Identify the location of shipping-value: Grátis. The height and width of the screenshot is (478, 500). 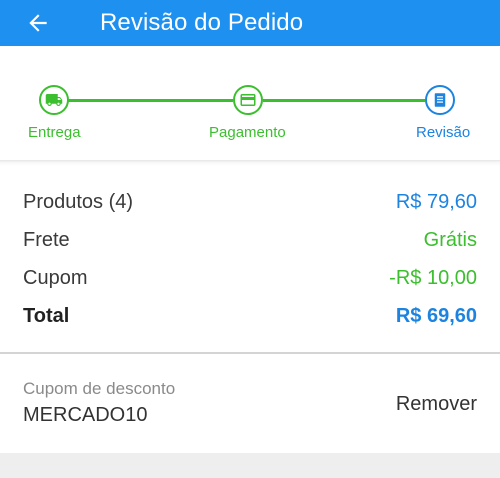
(450, 240).